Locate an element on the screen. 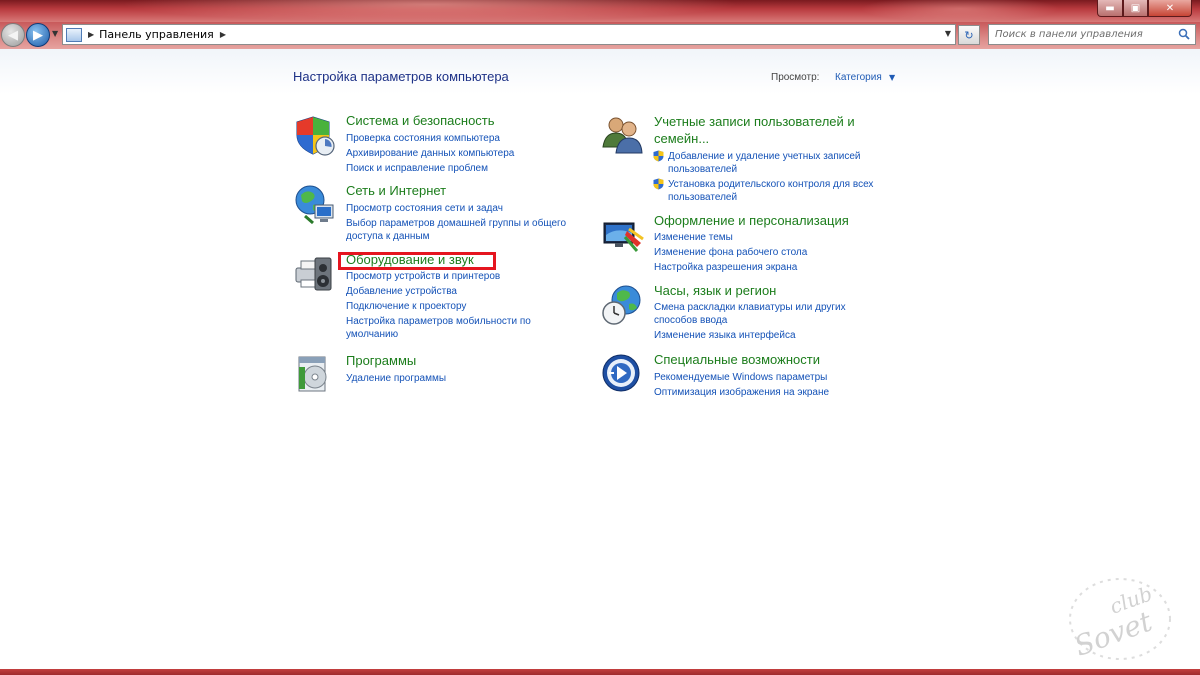  shield-icon is located at coordinates (315, 135).